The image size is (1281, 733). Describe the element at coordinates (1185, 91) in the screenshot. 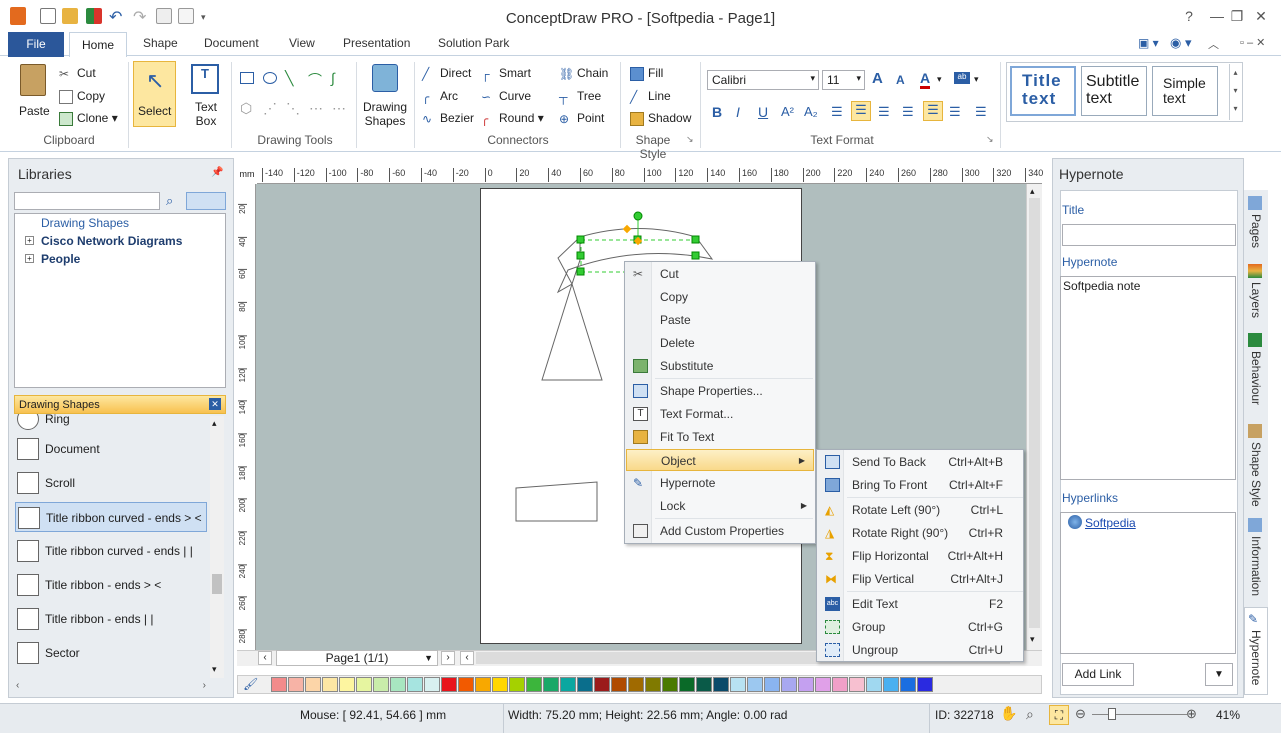

I see `simple-text-style: Simple text` at that location.